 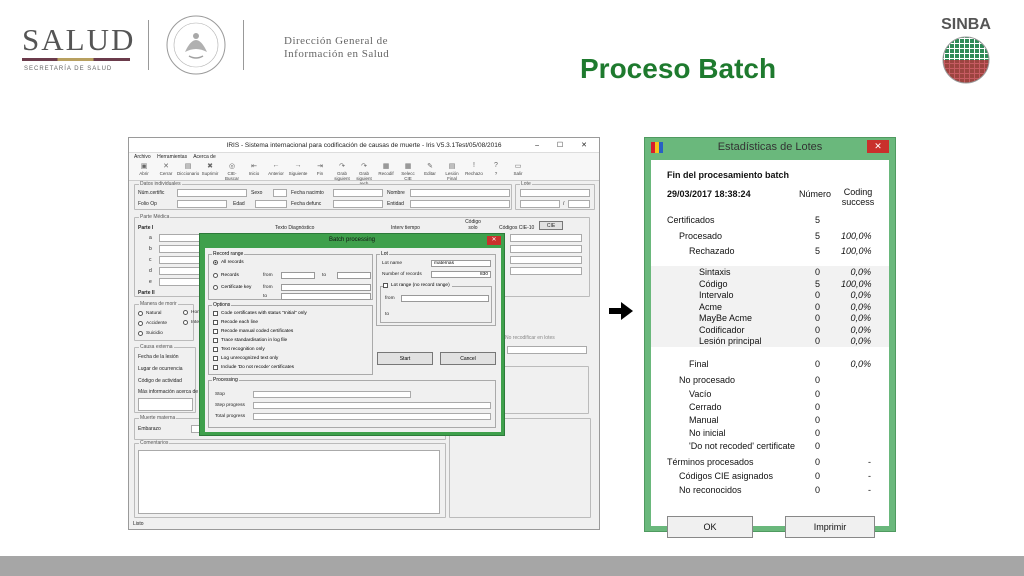 I want to click on mas-info-field, so click(x=165, y=404).